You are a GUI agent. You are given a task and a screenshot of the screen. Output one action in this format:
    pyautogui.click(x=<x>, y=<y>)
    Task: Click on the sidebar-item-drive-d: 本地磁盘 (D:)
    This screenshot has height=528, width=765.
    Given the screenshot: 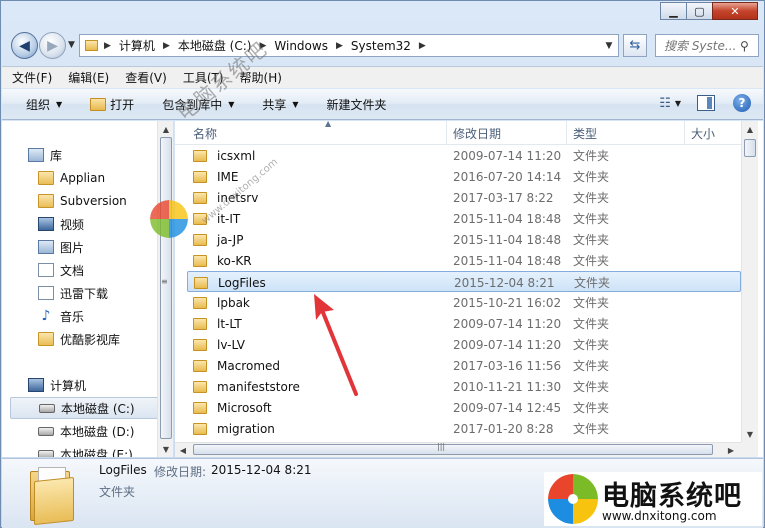 What is the action you would take?
    pyautogui.click(x=105, y=431)
    